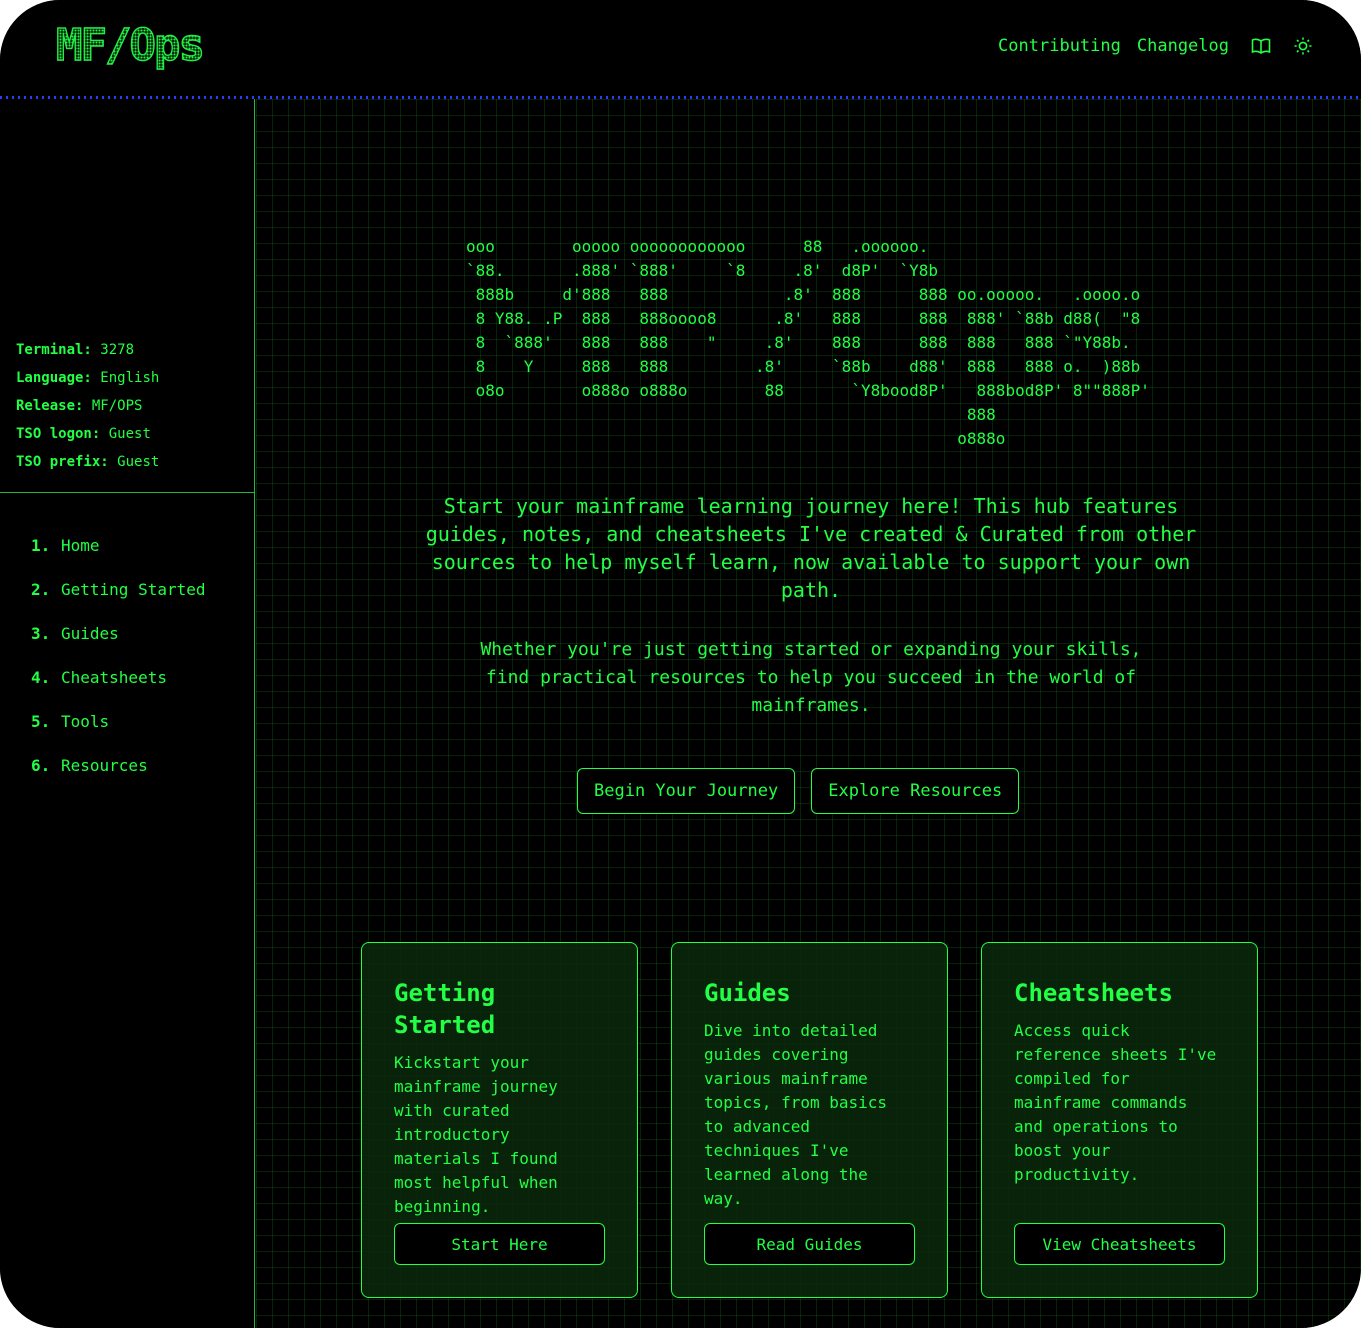 The width and height of the screenshot is (1361, 1328). Describe the element at coordinates (1059, 46) in the screenshot. I see `contributing-link: Contributing` at that location.